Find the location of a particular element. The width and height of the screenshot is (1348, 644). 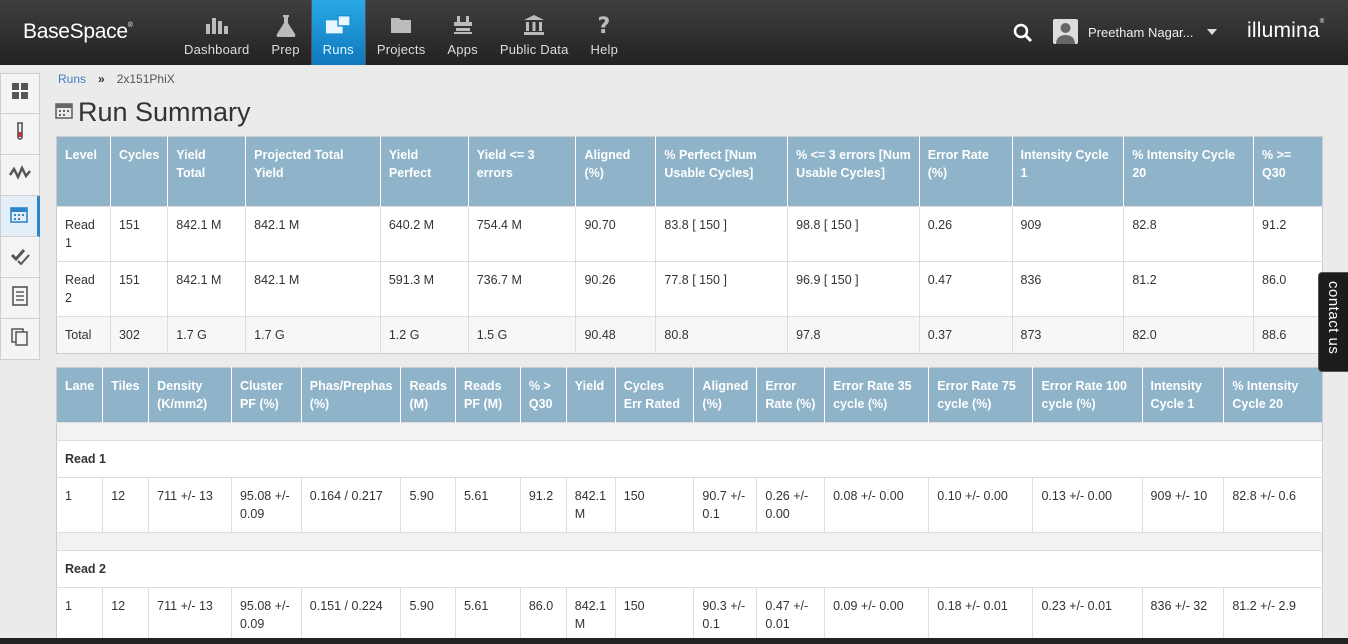

basespace-logo: BaseSpace® is located at coordinates (78, 32).